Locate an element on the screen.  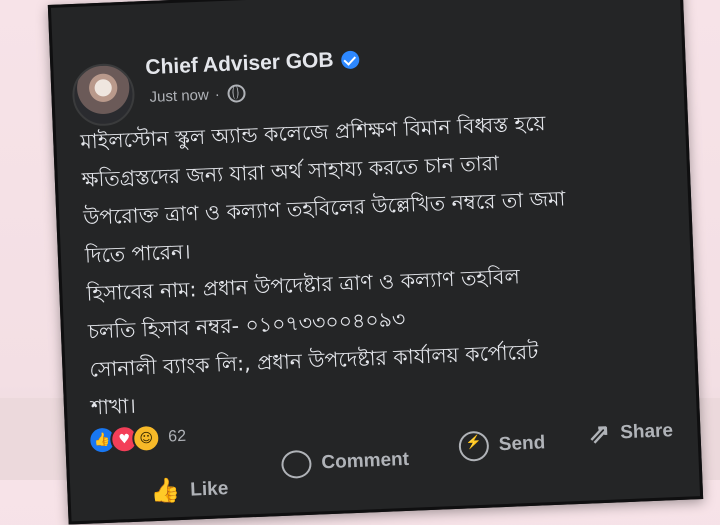
messenger-icon is located at coordinates (474, 446).